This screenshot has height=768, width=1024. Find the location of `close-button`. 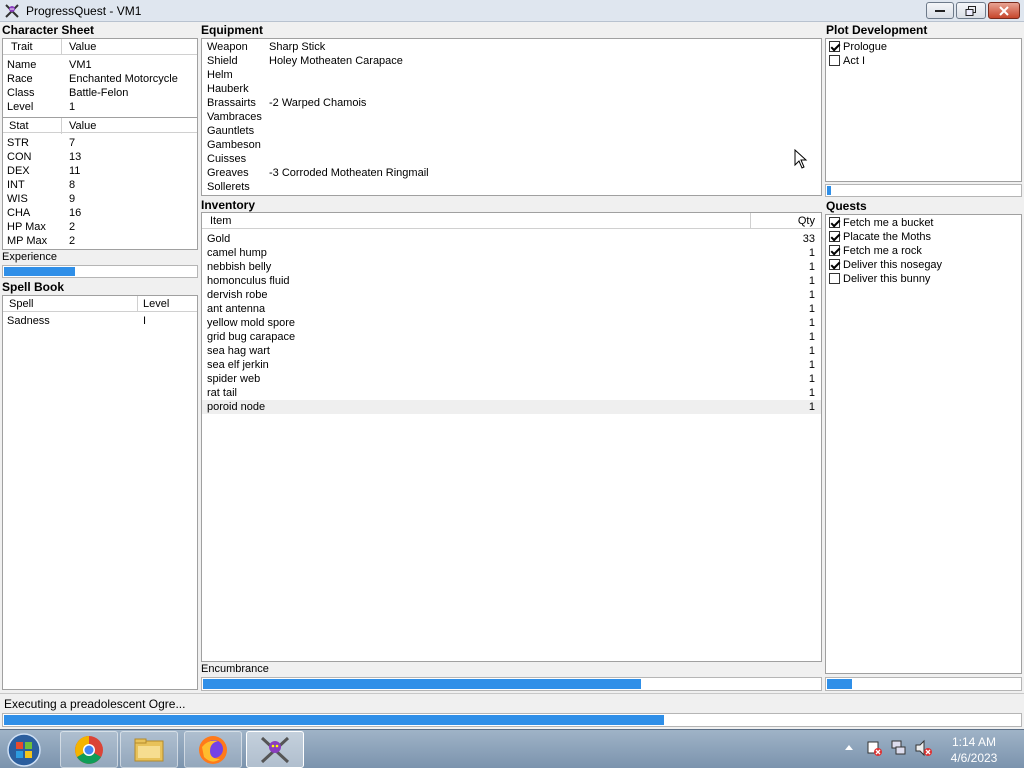

close-button is located at coordinates (1004, 10).